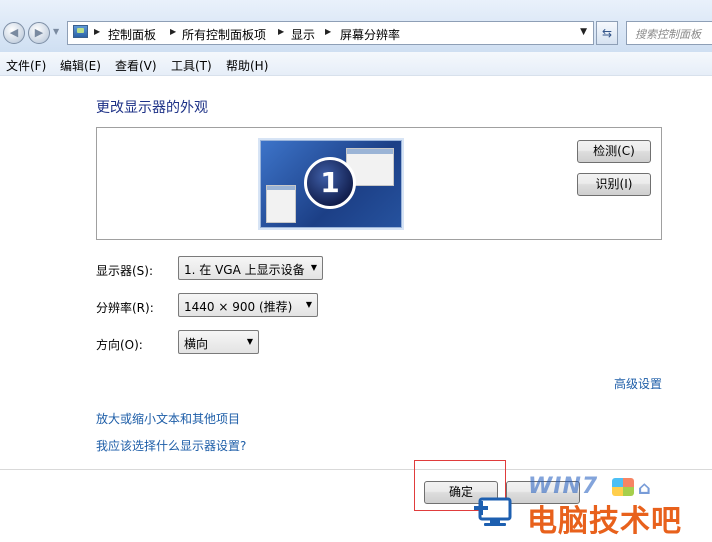 This screenshot has width=712, height=542. I want to click on menu-view: 查看(V), so click(136, 65).